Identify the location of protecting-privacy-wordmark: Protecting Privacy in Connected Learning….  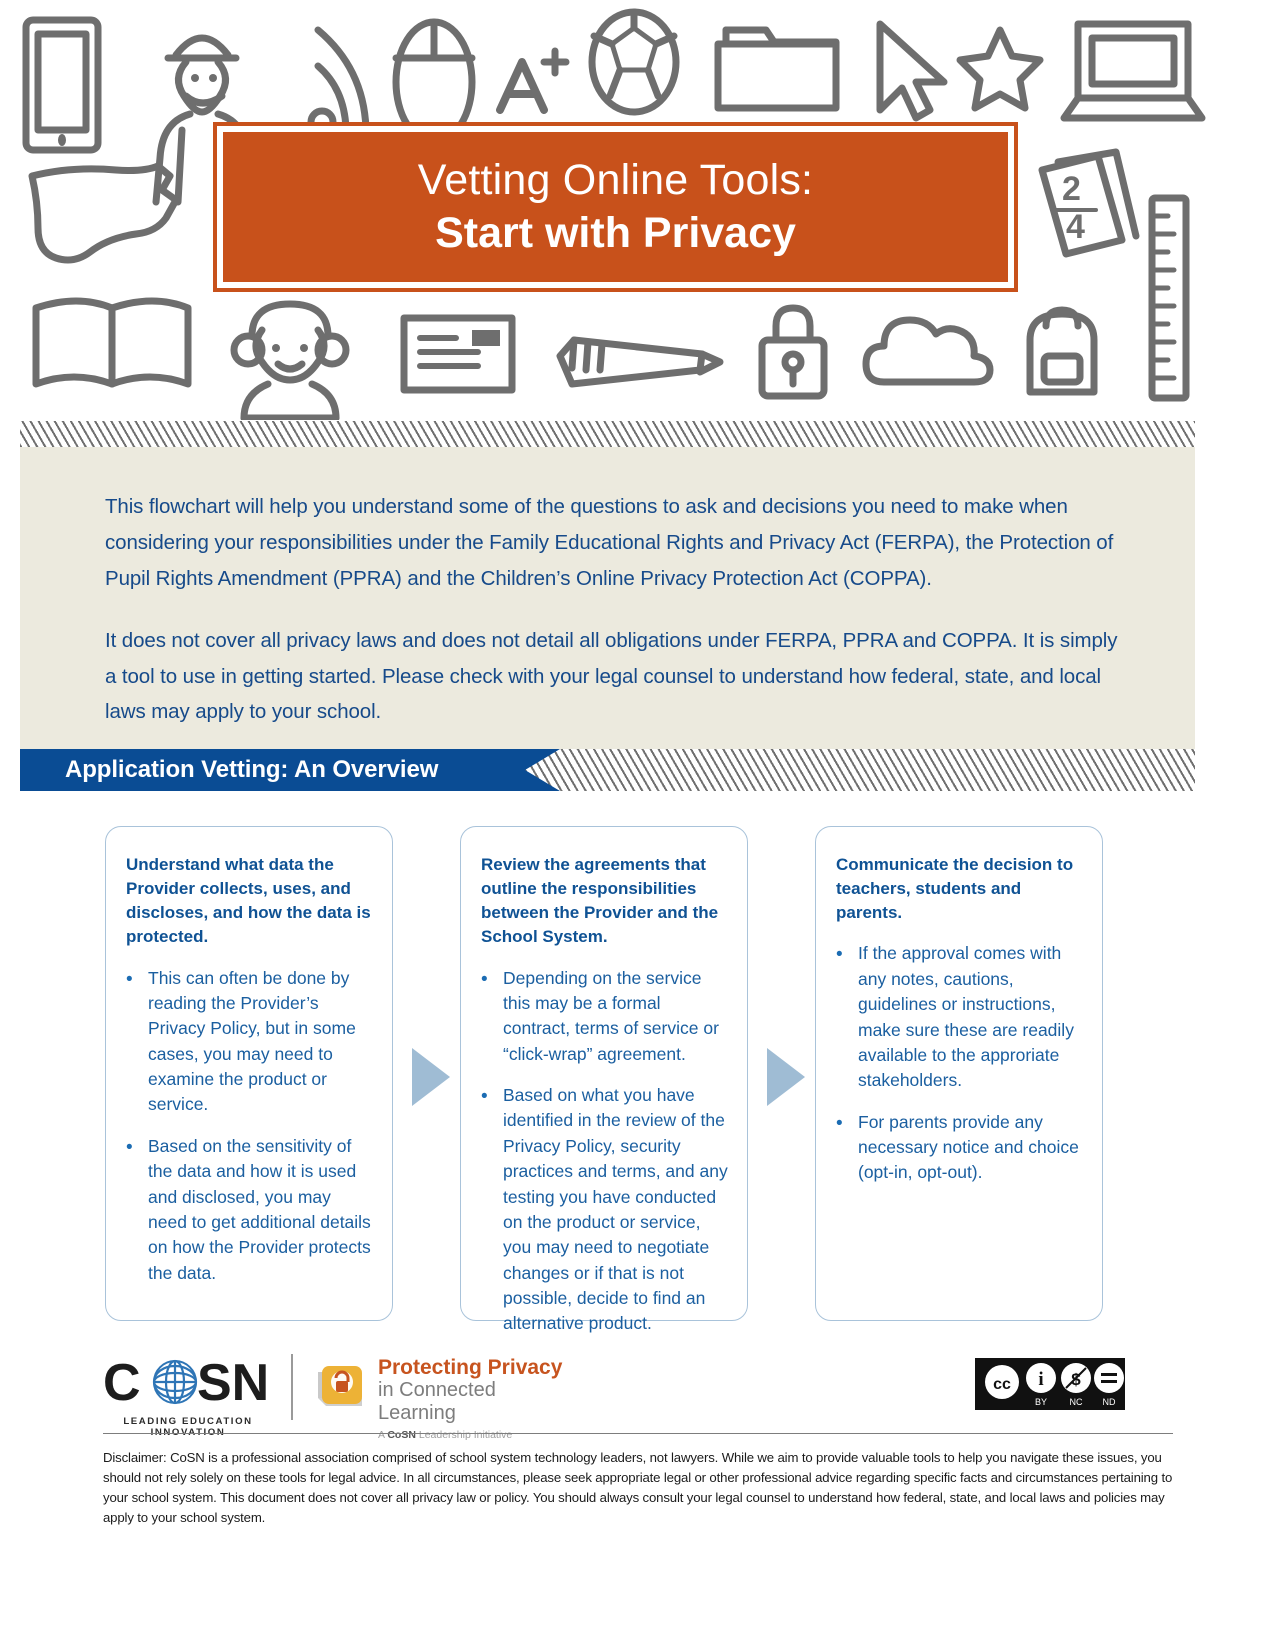
(473, 1399).